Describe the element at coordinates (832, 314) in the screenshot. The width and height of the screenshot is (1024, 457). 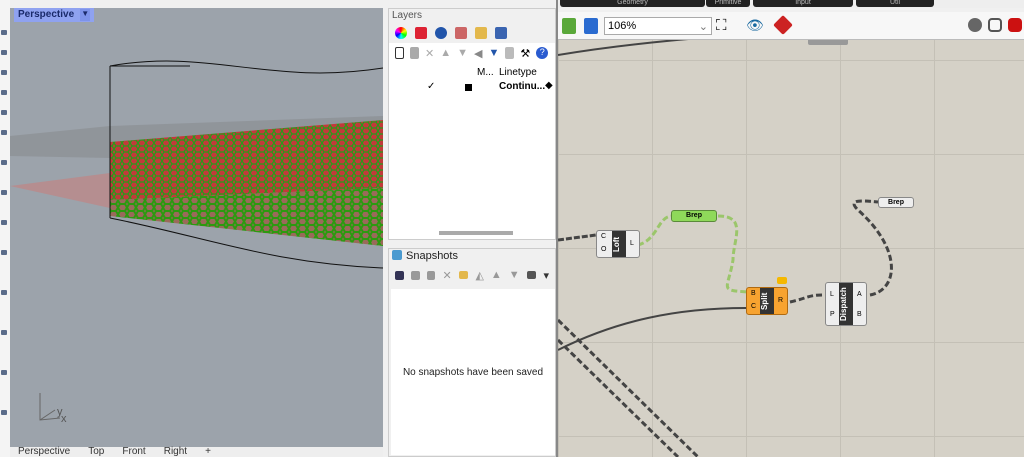
I see `input-p: P` at that location.